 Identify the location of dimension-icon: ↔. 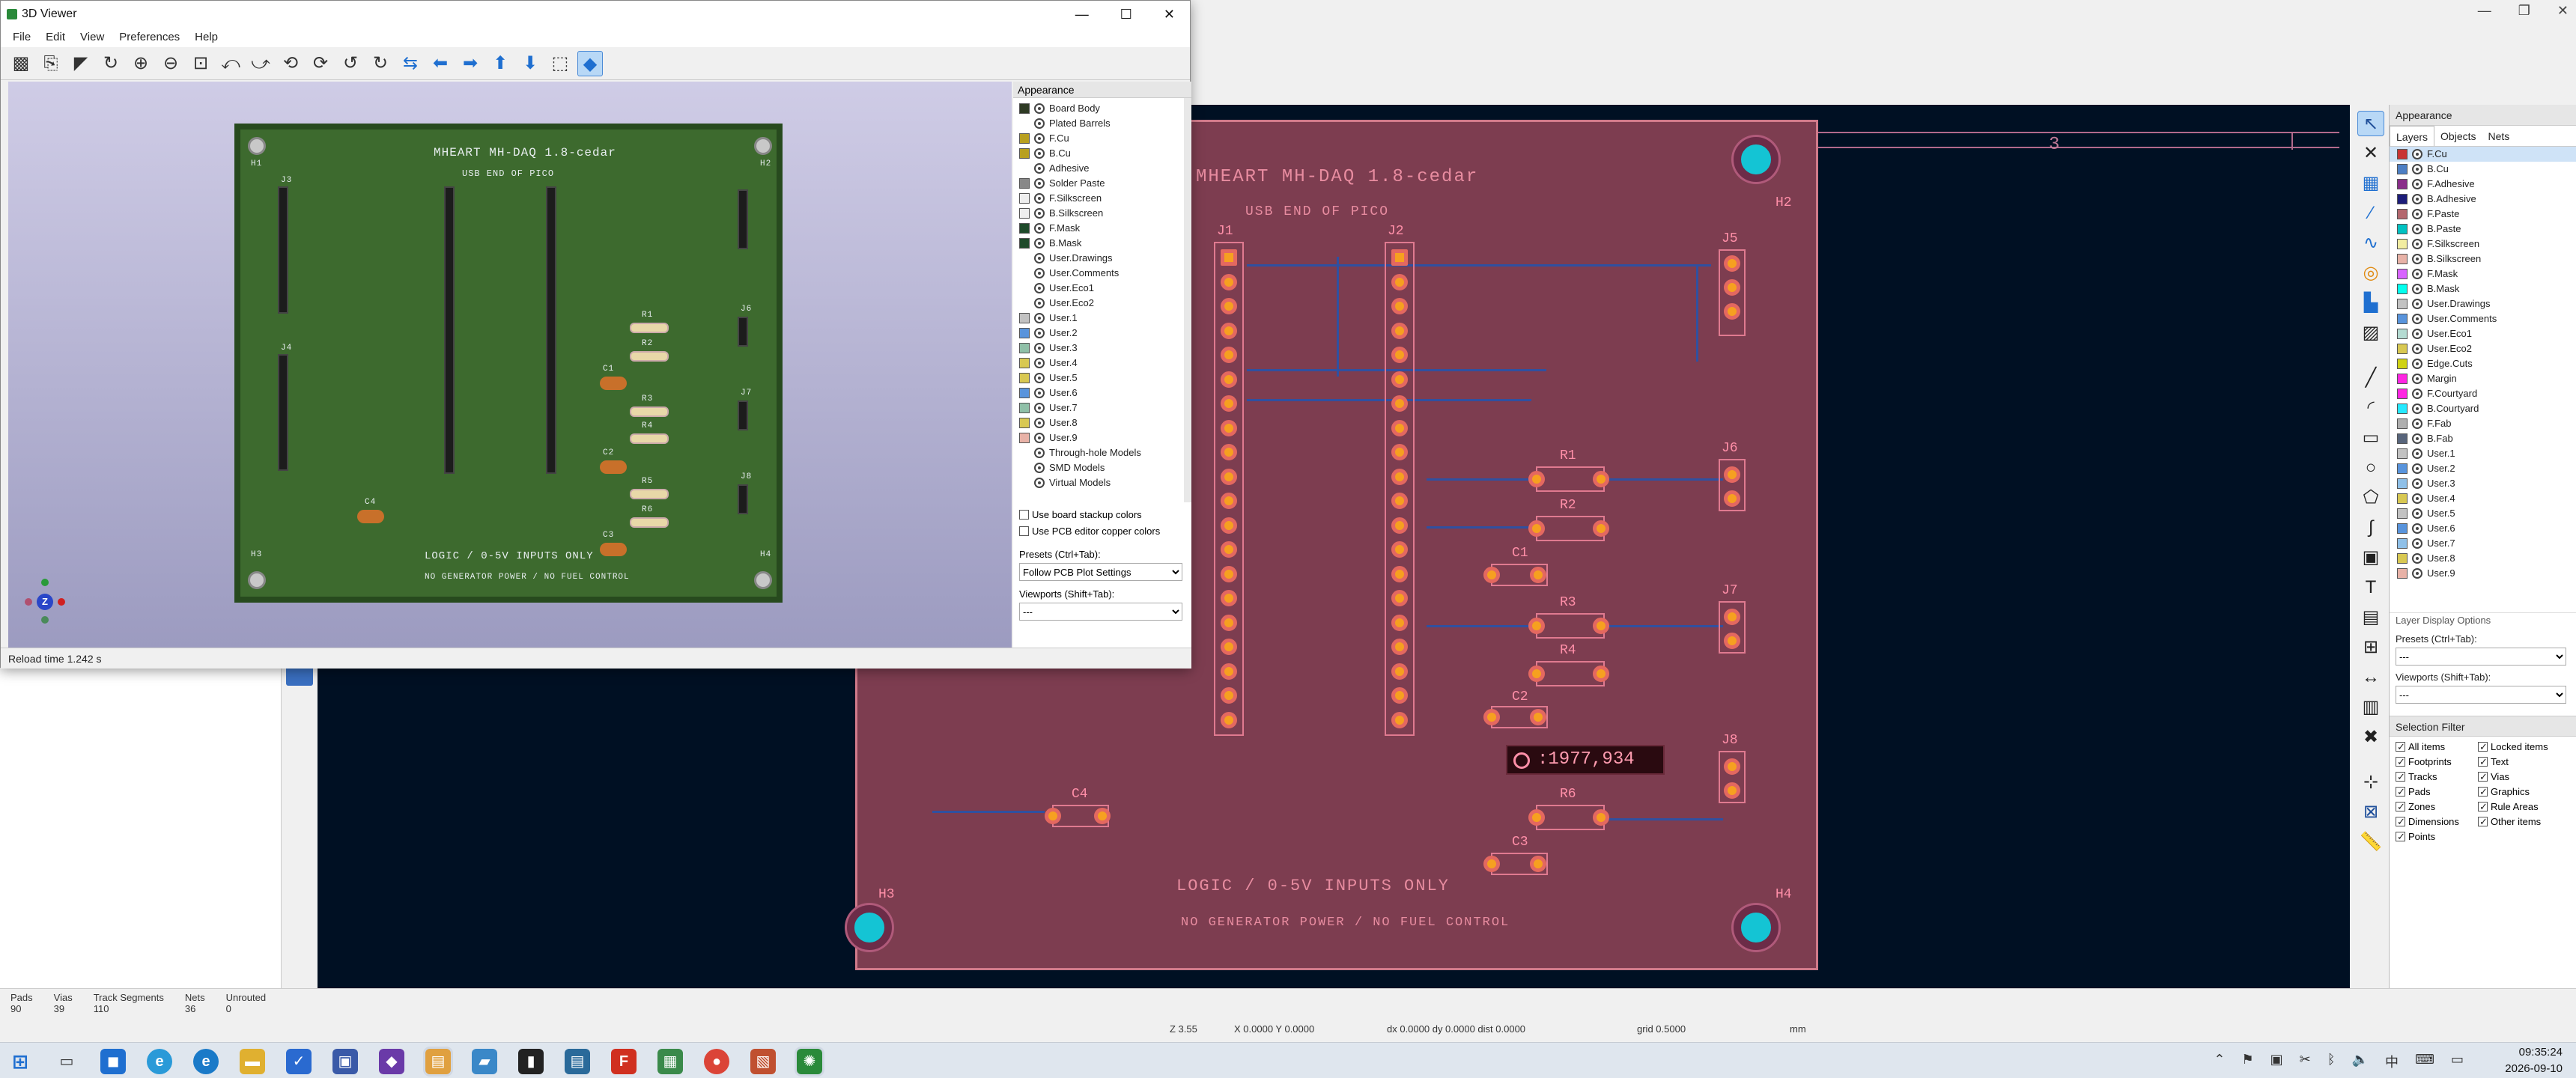
(2370, 677).